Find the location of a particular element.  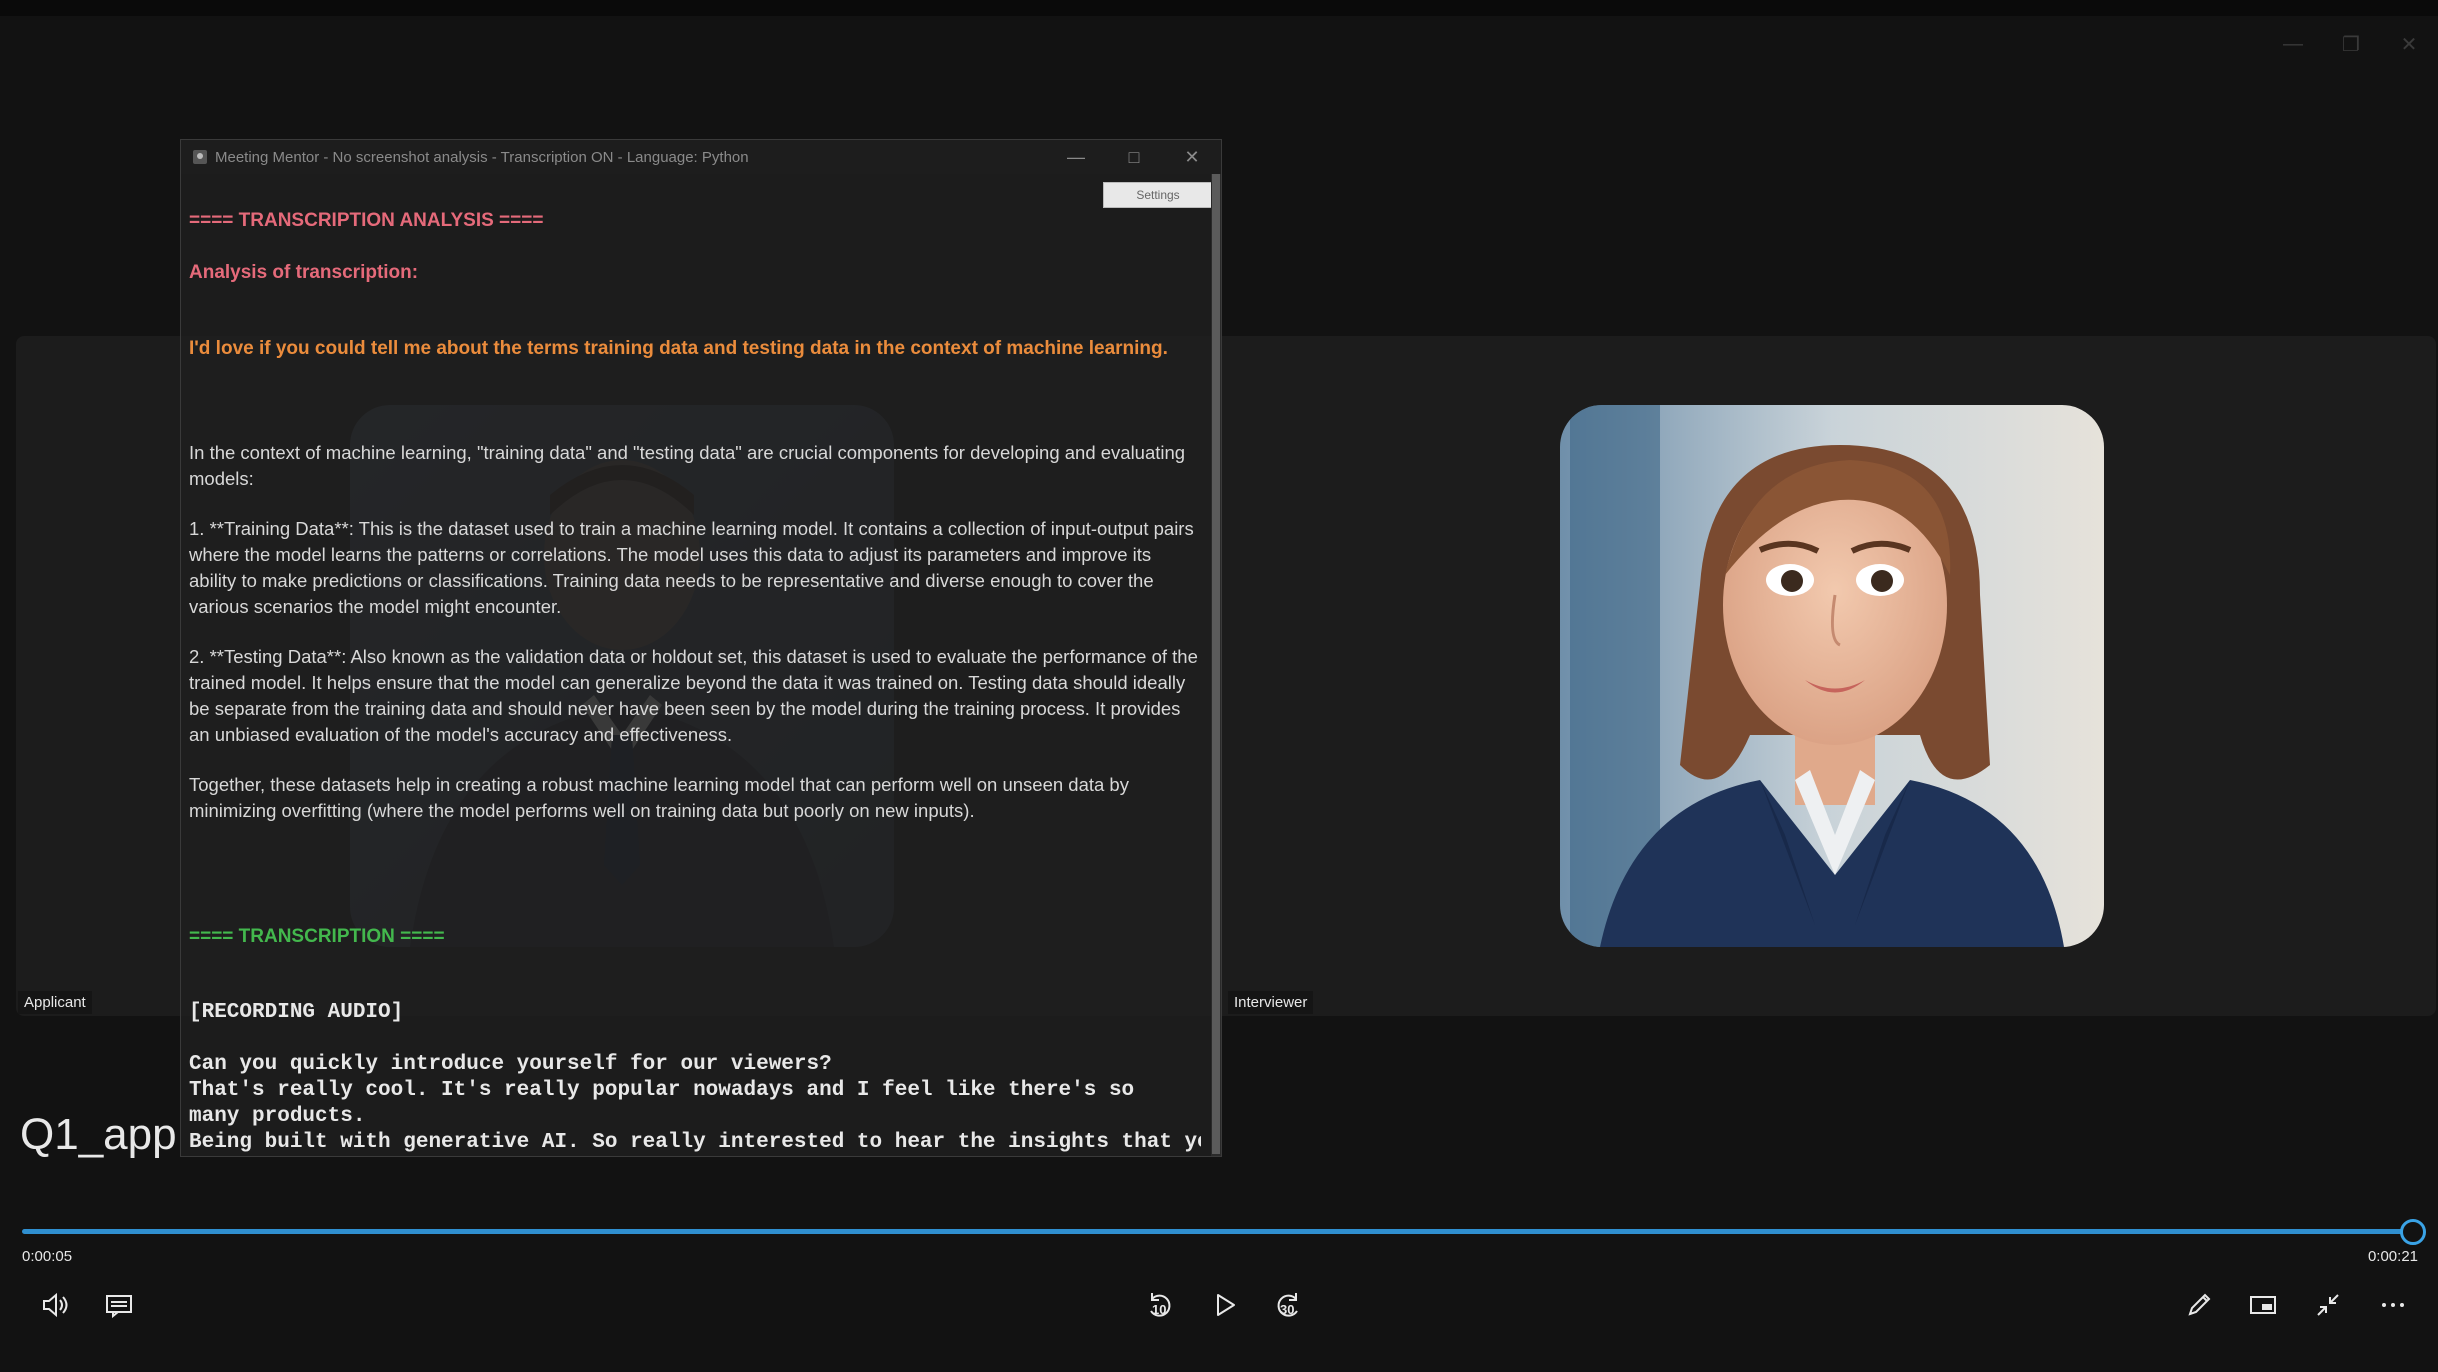

mentor-minimize-icon: — is located at coordinates (1076, 157).